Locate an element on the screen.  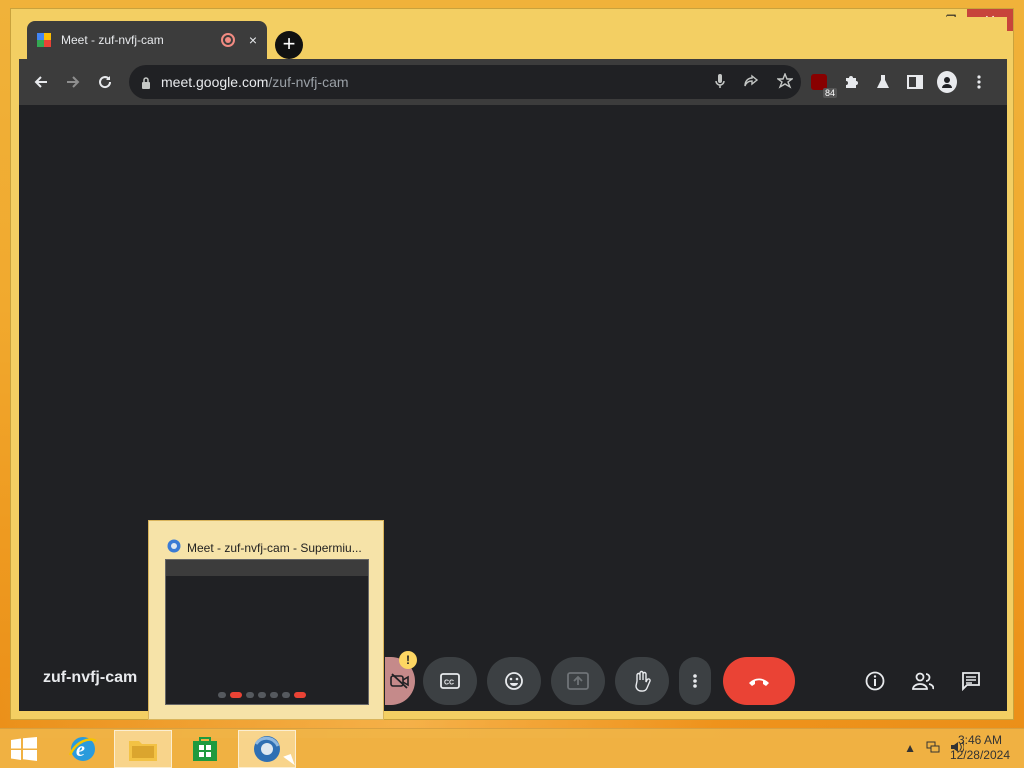
url-domain: meet.google.com is located at coordinates (215, 82).